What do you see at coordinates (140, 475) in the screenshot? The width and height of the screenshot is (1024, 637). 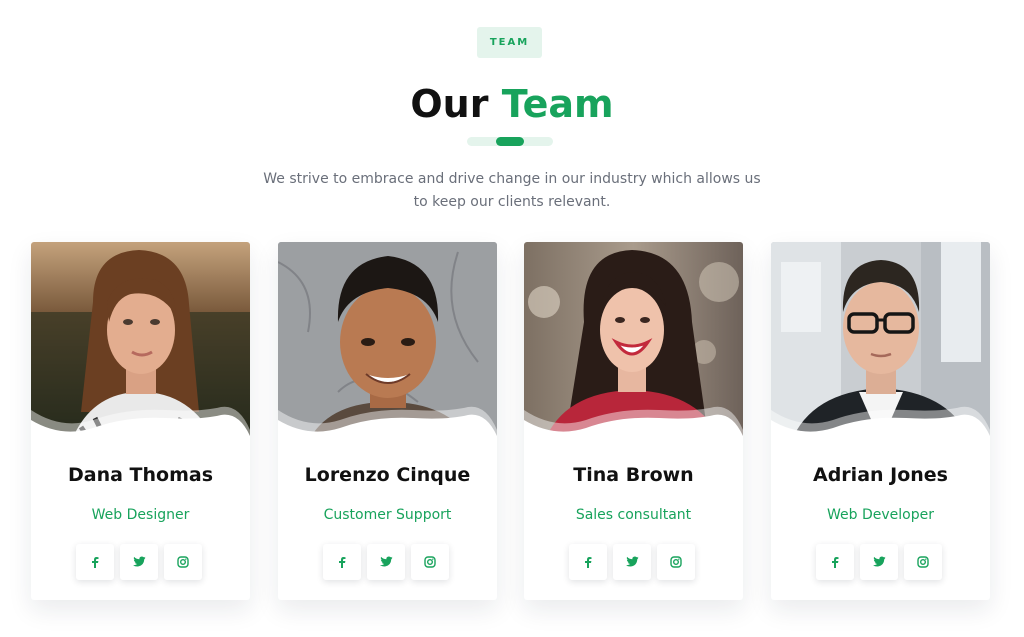 I see `member-name: Dana Thomas` at bounding box center [140, 475].